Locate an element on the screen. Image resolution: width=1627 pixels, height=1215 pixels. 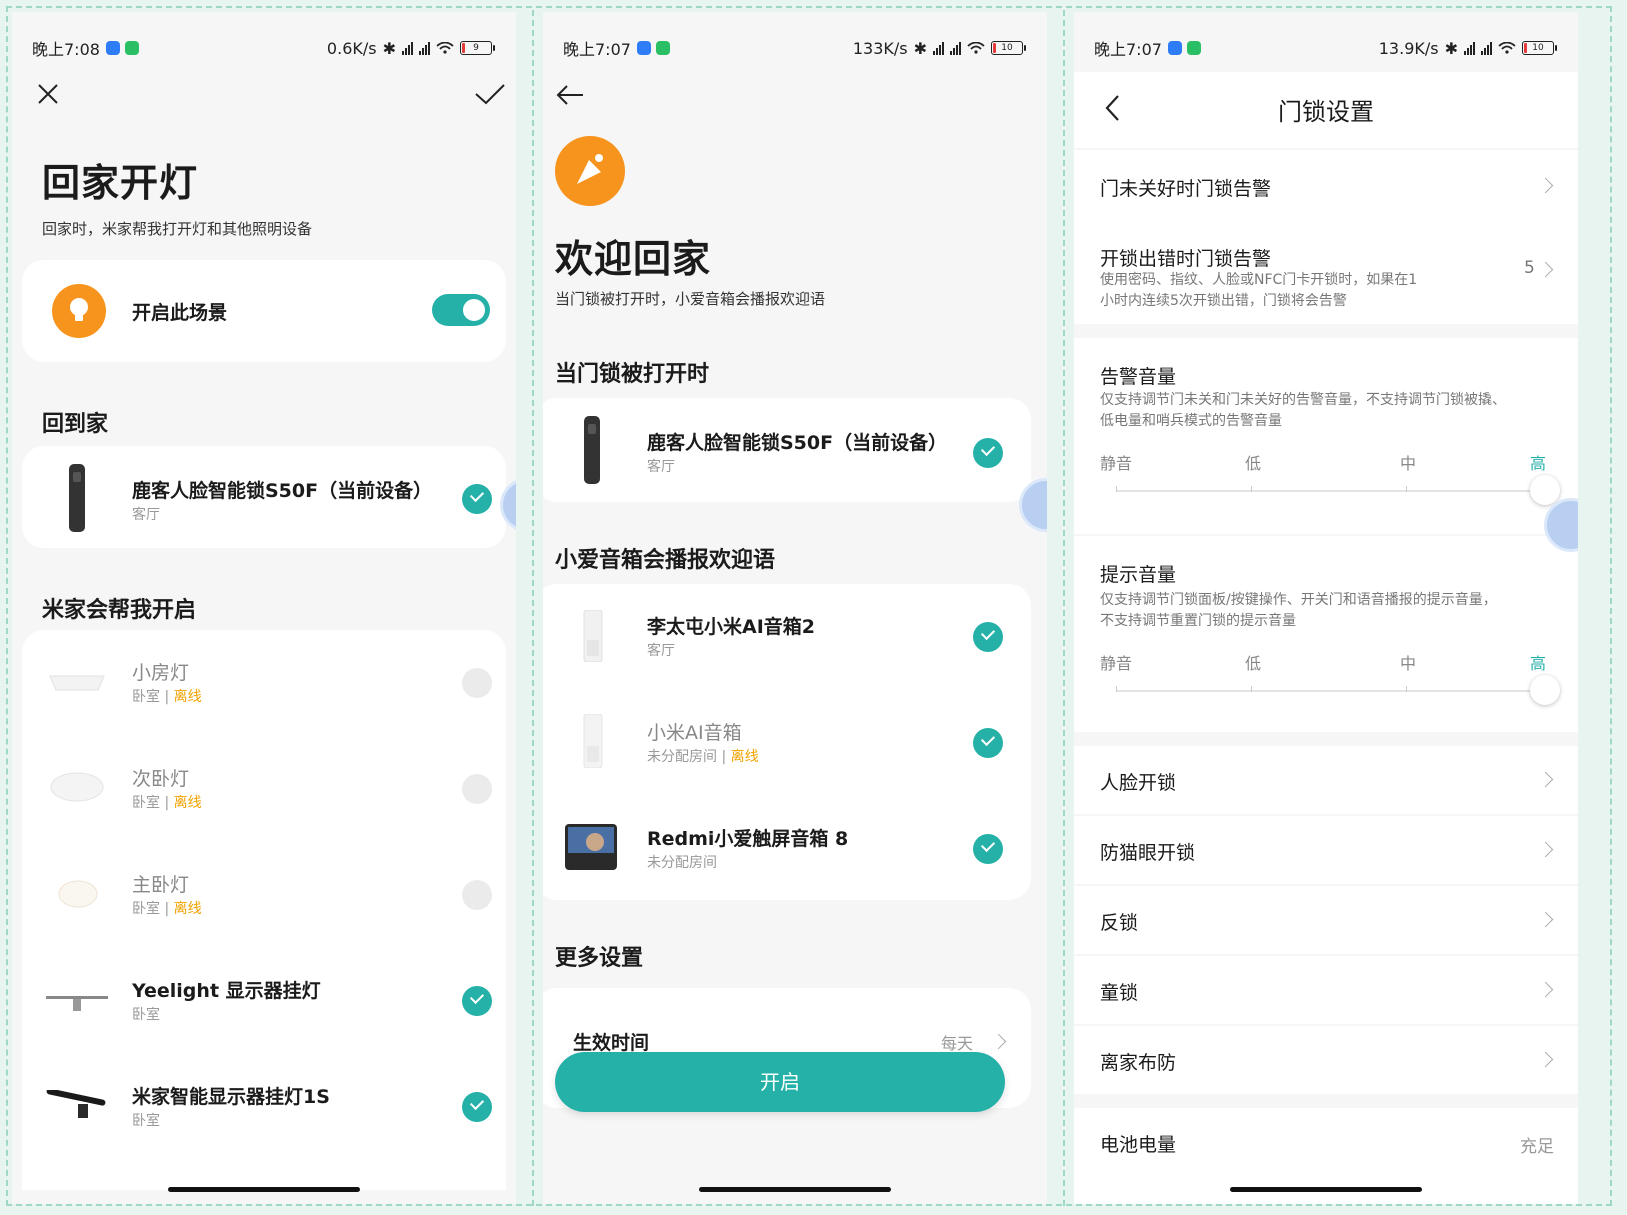
list-item: 主卧灯 卧室 | 离线 is located at coordinates (264, 894).